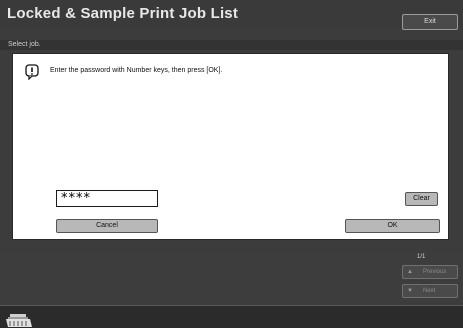 This screenshot has width=463, height=328. I want to click on subtitle-text: Select job., so click(24, 44).